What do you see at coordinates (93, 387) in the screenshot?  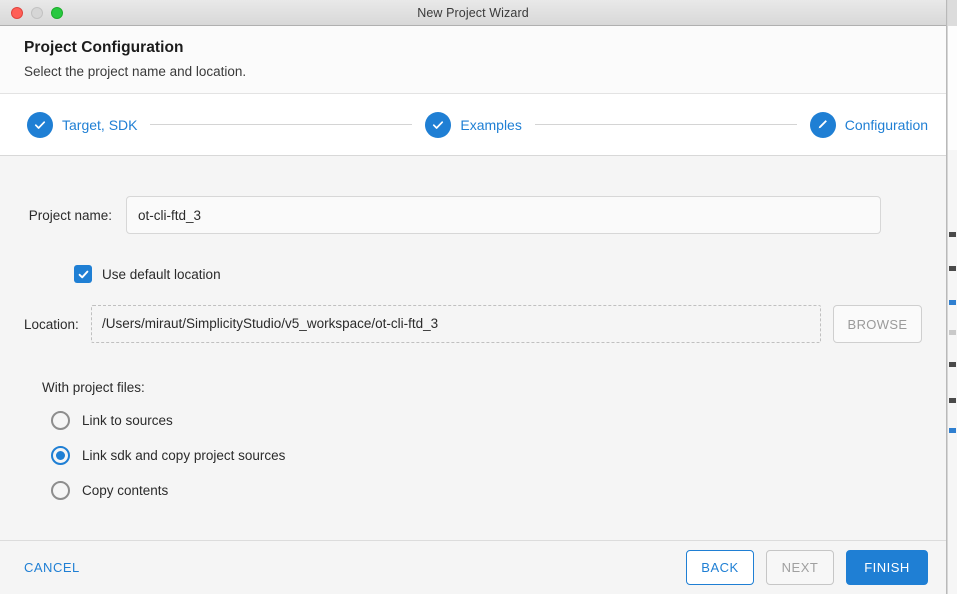 I see `project-files-group-label: With project files:` at bounding box center [93, 387].